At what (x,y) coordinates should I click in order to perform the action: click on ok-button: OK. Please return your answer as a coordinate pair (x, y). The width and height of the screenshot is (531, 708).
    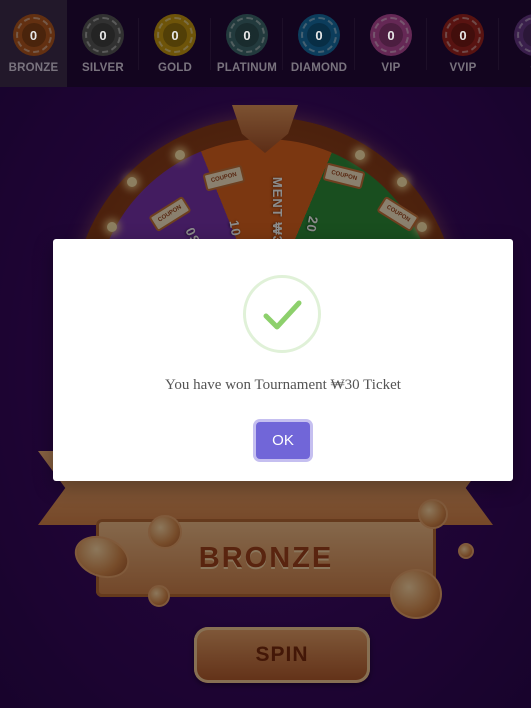
    Looking at the image, I should click on (283, 440).